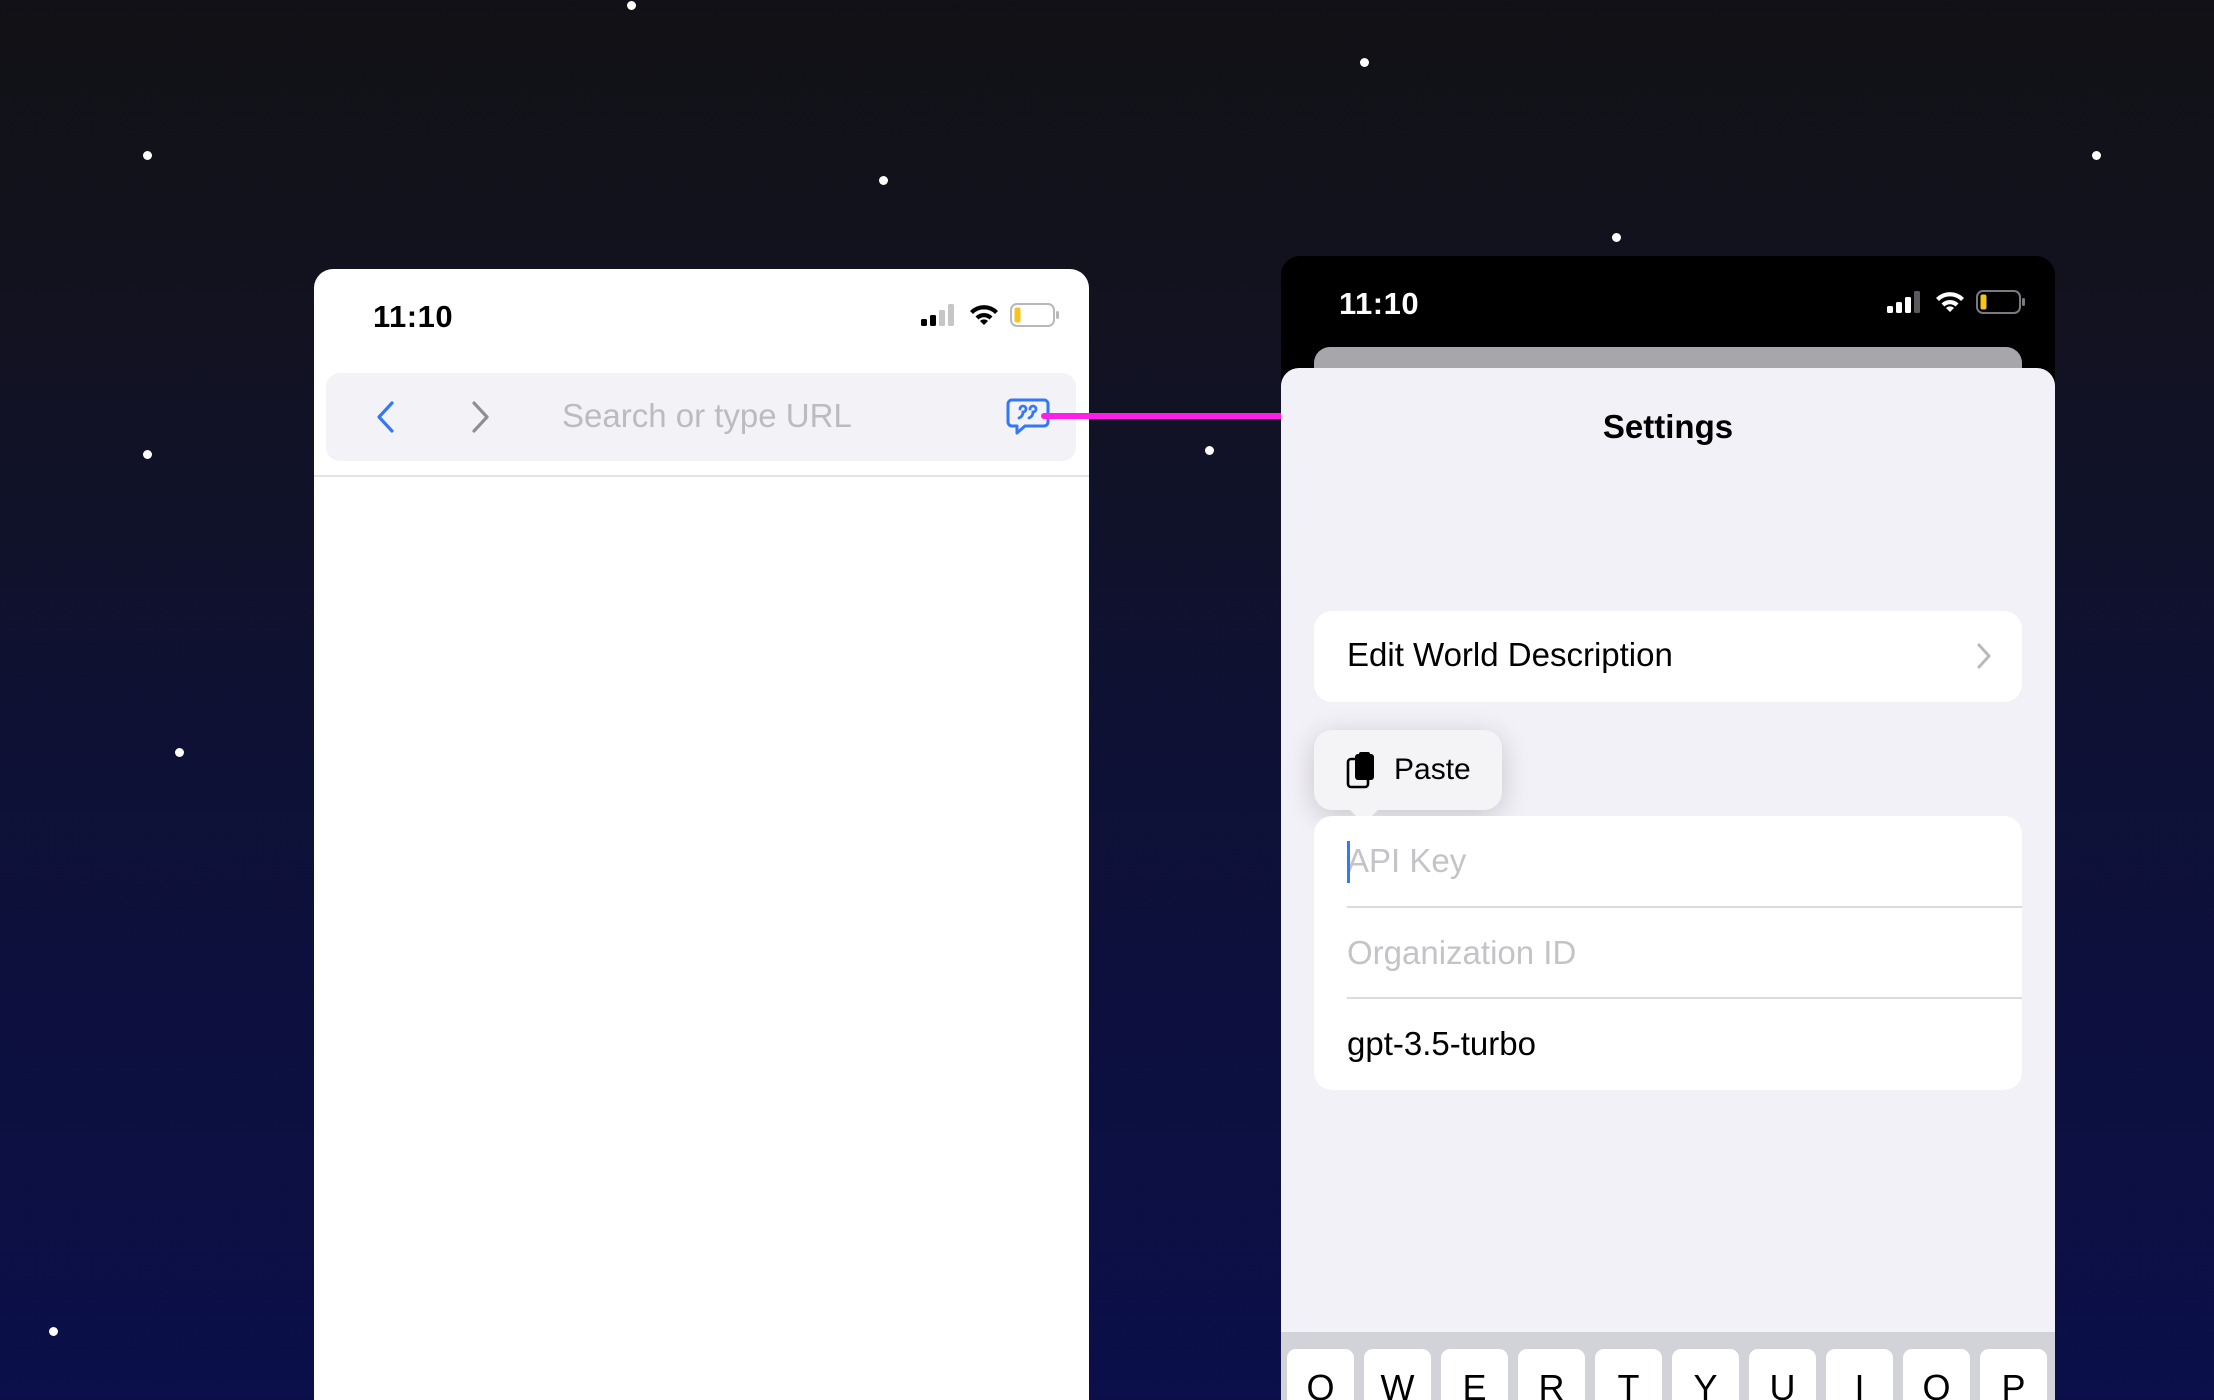  What do you see at coordinates (1668, 1366) in the screenshot?
I see `keyboard: Q W E R T Y U I O P` at bounding box center [1668, 1366].